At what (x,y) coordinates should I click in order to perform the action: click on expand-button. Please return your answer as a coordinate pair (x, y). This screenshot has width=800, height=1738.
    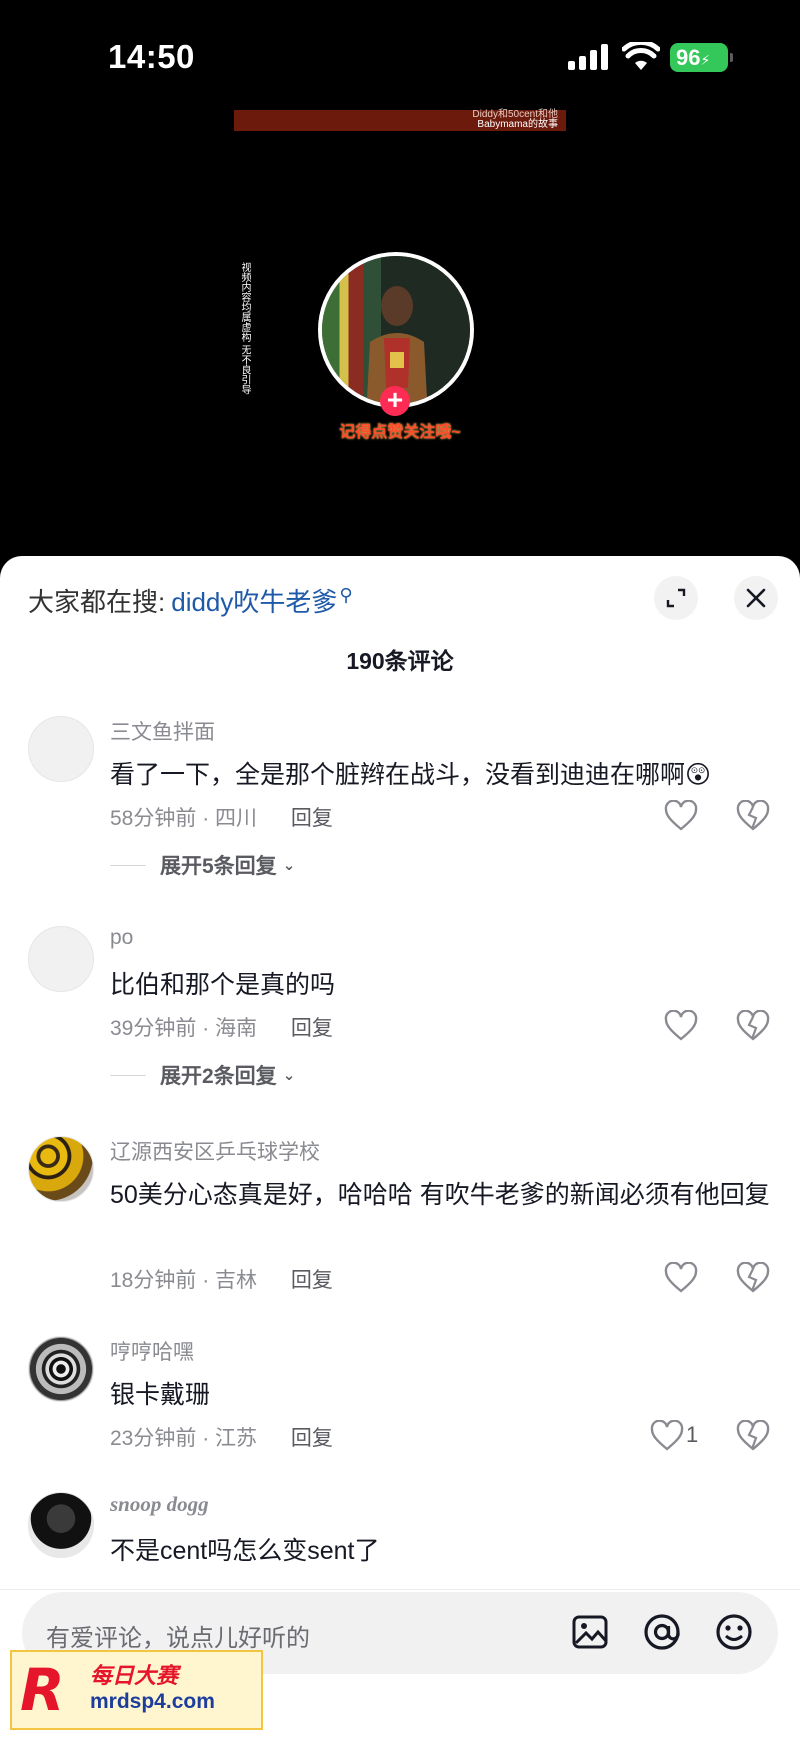
    Looking at the image, I should click on (676, 598).